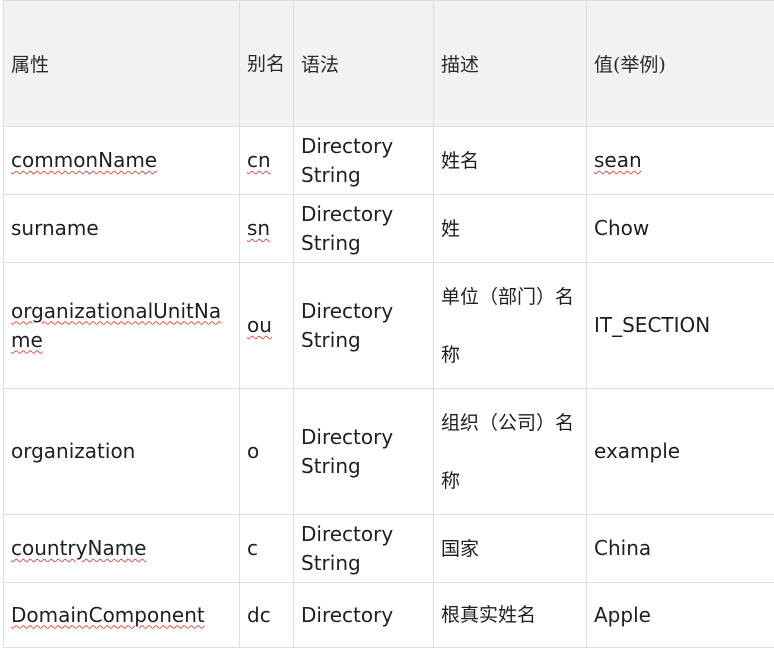 Image resolution: width=774 pixels, height=652 pixels. Describe the element at coordinates (121, 228) in the screenshot. I see `attribute-cell: surname` at that location.